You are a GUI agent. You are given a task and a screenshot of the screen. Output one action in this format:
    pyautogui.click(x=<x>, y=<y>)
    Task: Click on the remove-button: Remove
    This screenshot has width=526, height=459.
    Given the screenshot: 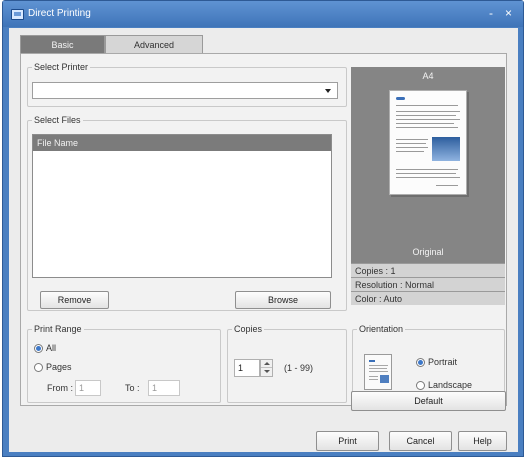 What is the action you would take?
    pyautogui.click(x=74, y=300)
    